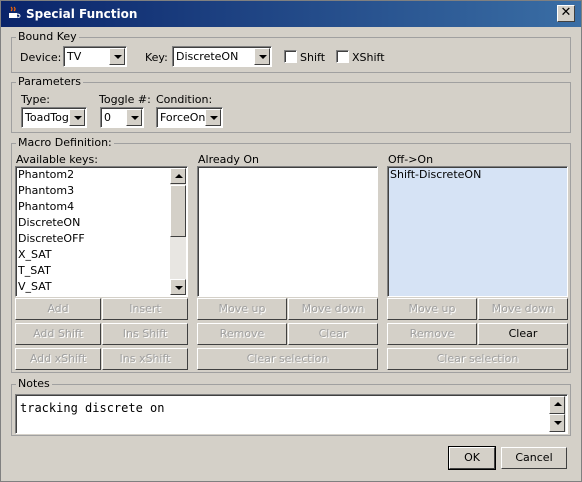 The height and width of the screenshot is (482, 582). I want to click on title-bar: Special Function ✕, so click(291, 14).